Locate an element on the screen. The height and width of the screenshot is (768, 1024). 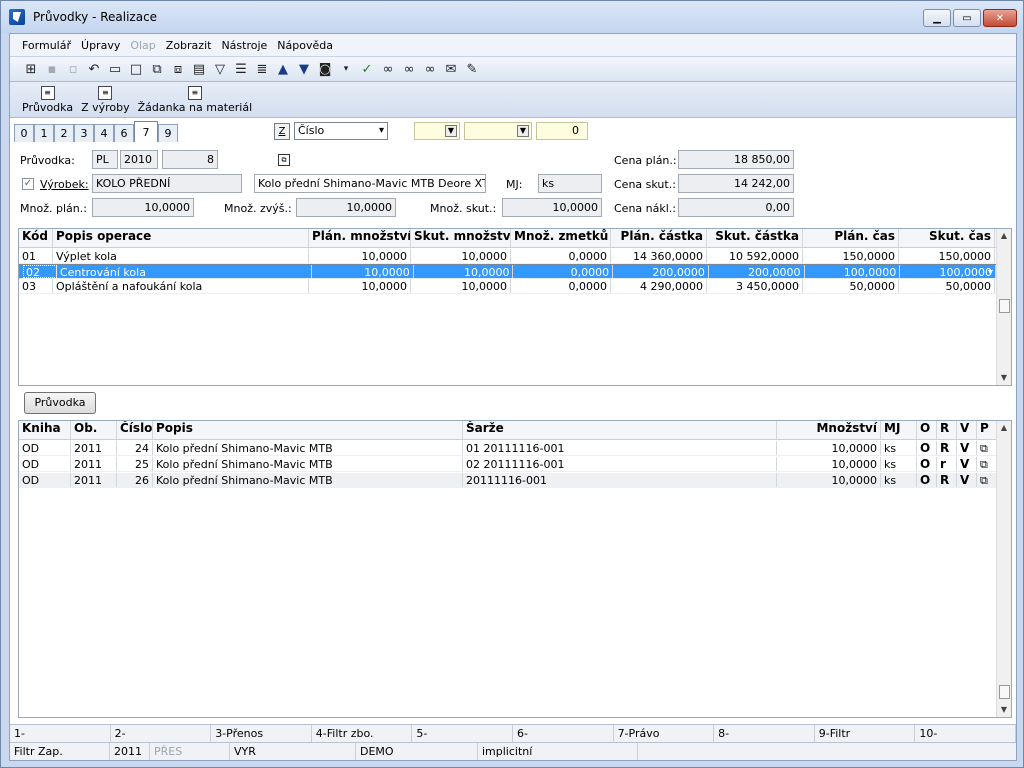
filter-icon: ▽ is located at coordinates (220, 69).